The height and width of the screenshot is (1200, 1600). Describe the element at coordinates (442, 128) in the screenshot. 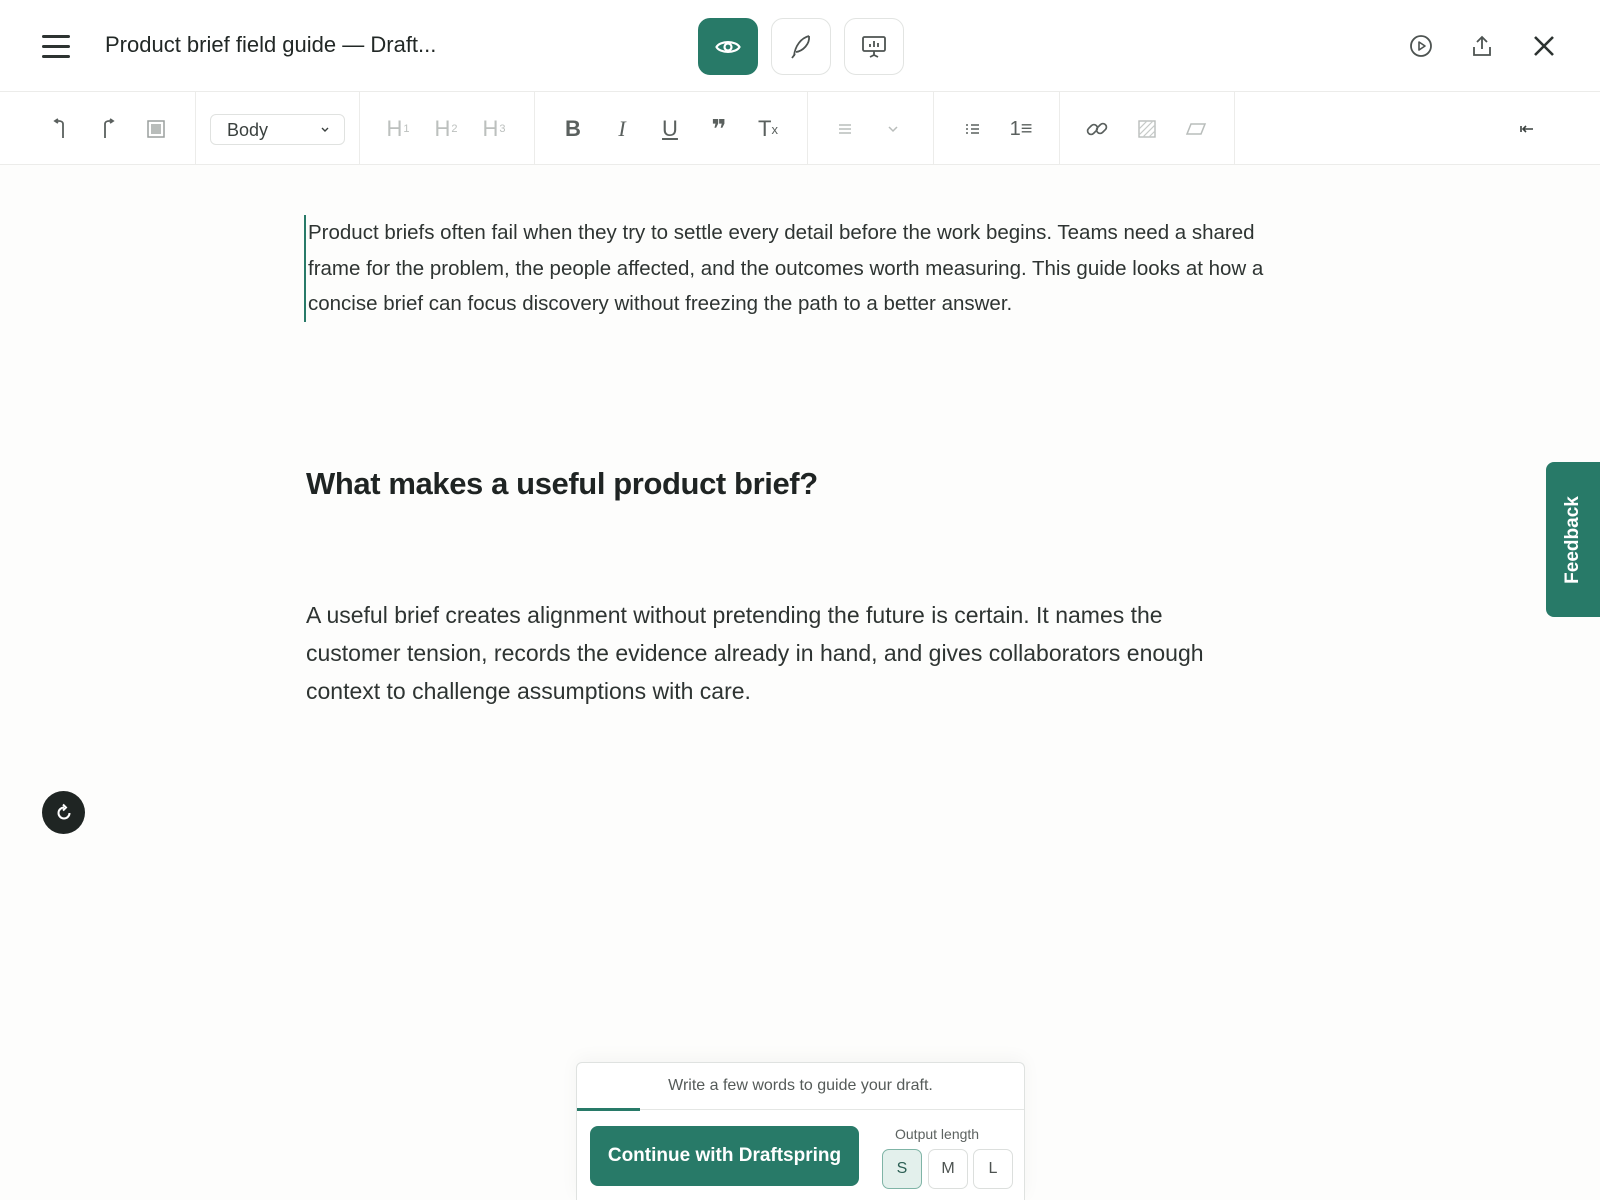

I see `heading-2-label: H` at that location.